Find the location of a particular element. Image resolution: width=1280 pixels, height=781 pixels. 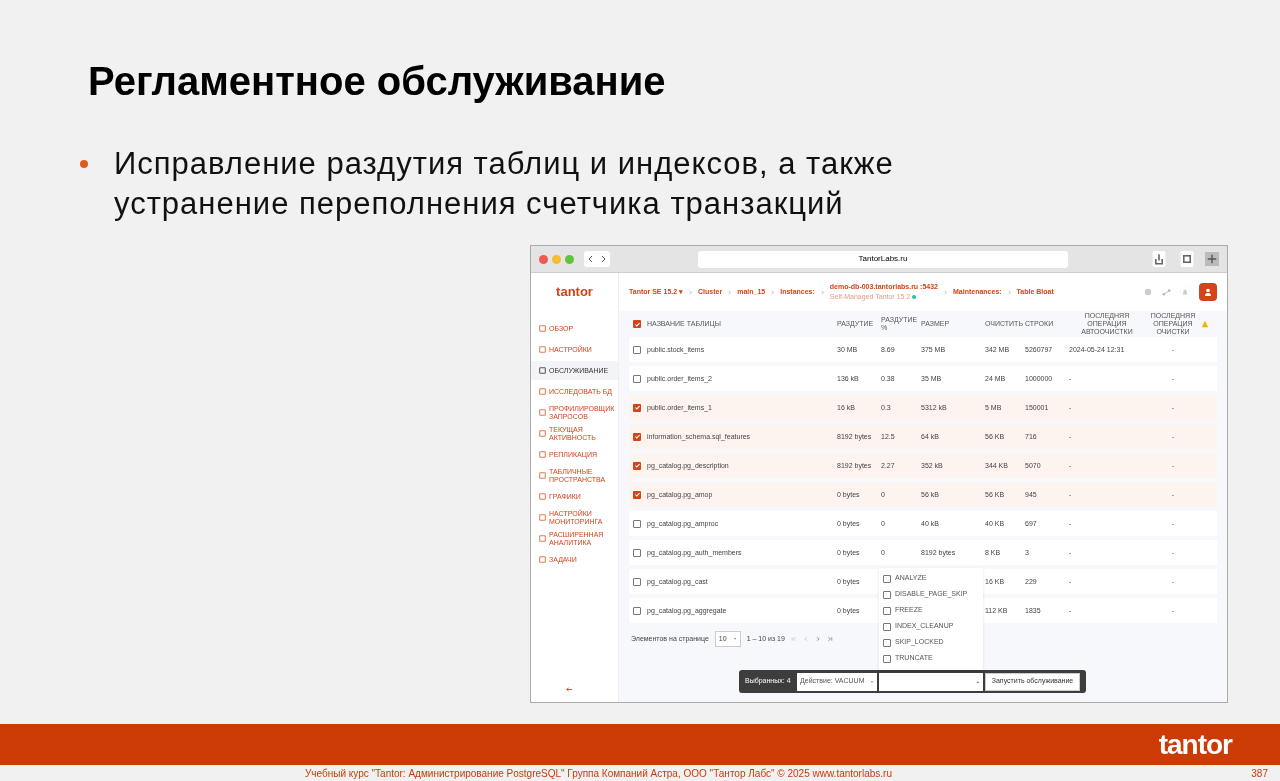

page-number: 387 is located at coordinates (1259, 773).